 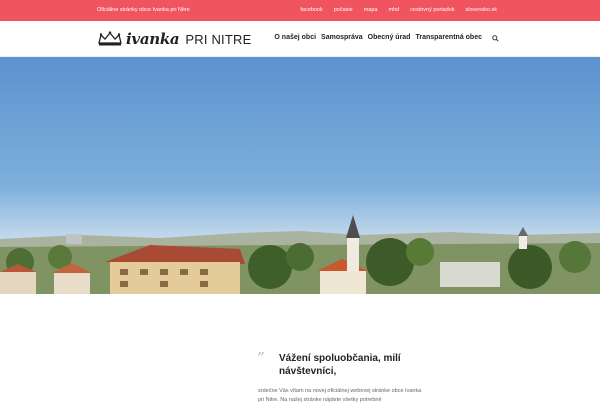 I want to click on site-logo: ivanka PRI NITRE, so click(x=174, y=39).